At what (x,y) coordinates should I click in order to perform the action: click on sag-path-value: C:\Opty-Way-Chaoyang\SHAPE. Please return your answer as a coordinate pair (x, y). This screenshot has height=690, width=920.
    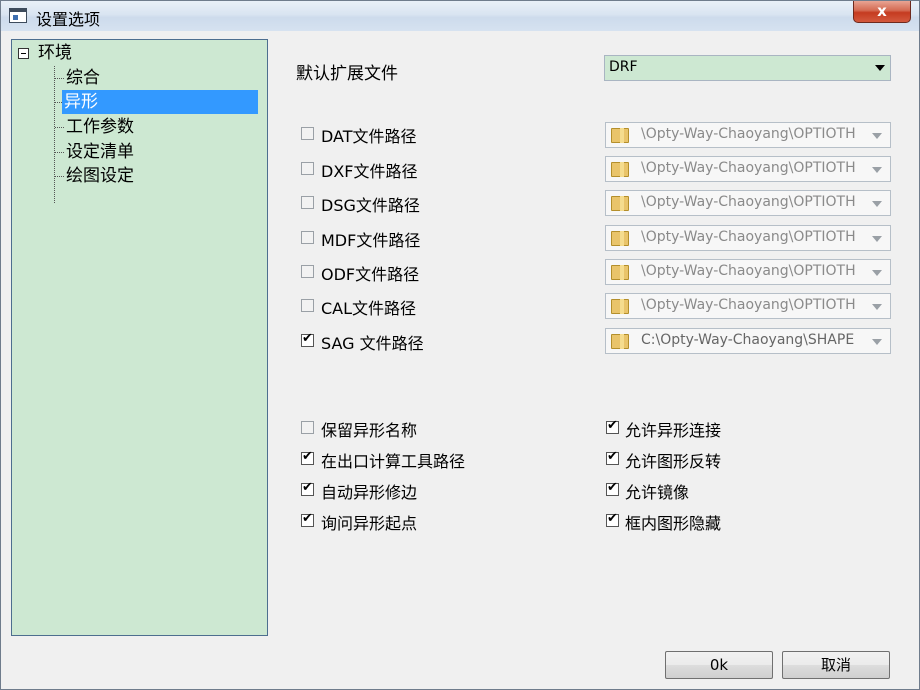
    Looking at the image, I should click on (748, 340).